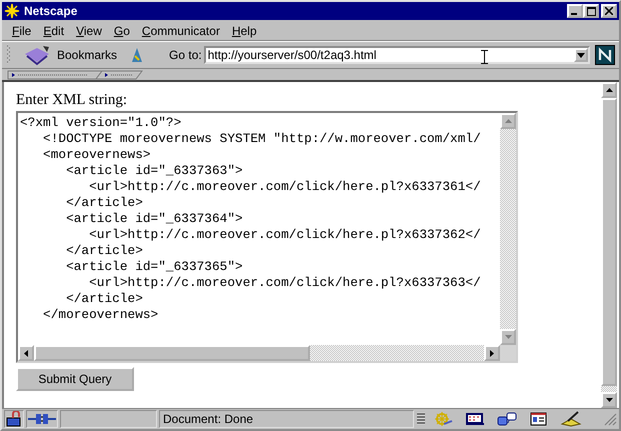  I want to click on code-line: <url>http://c.moreover.com/click/here.pl?x6337361</, so click(285, 187).